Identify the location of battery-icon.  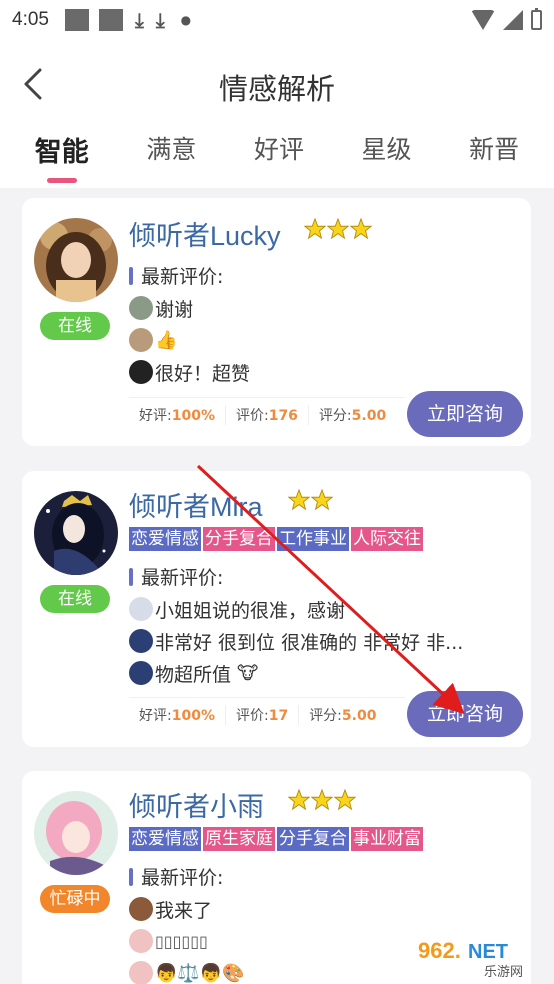
(536, 19).